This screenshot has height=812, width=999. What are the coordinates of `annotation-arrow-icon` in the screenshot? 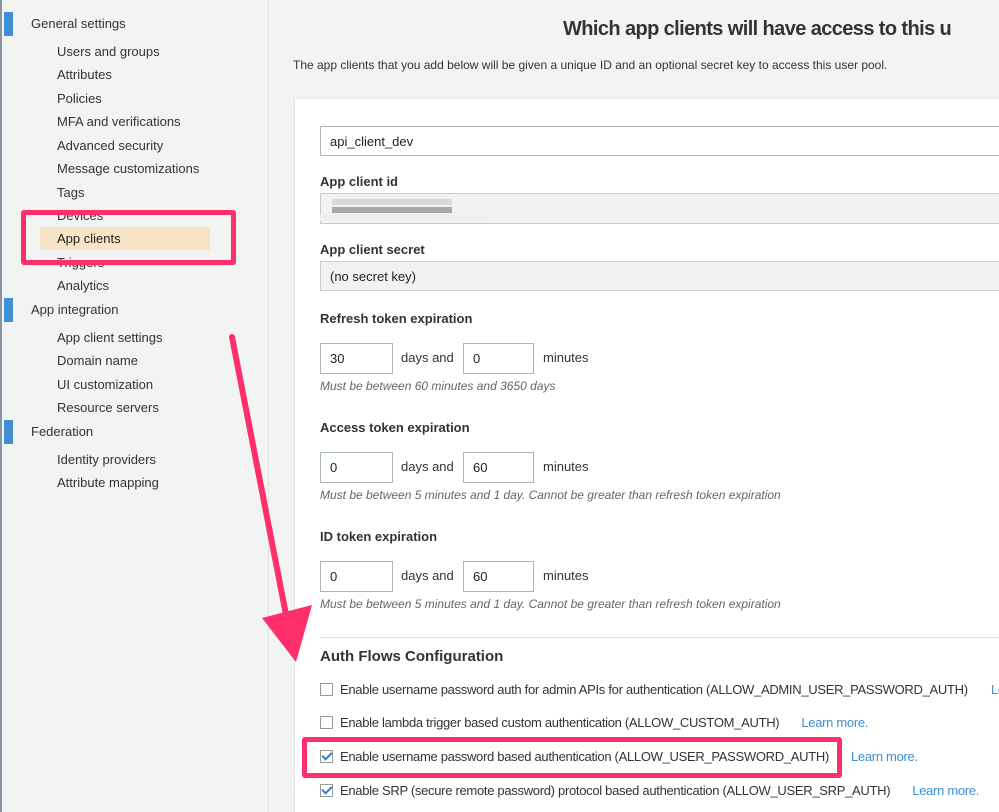 It's located at (270, 498).